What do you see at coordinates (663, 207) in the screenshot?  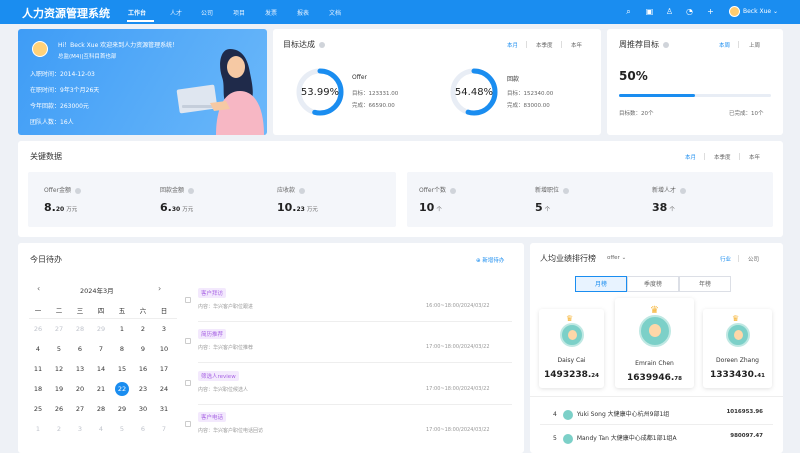 I see `kpi-new-talent-value: 38 个` at bounding box center [663, 207].